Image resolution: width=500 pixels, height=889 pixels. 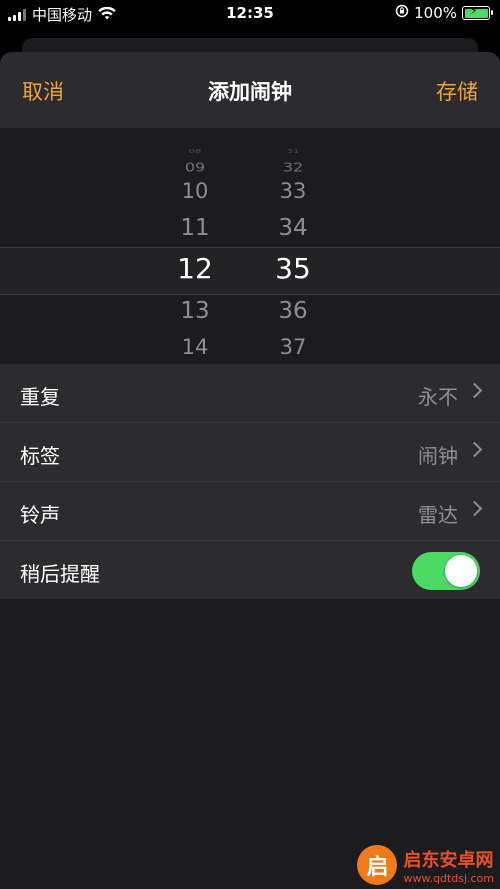 What do you see at coordinates (195, 167) in the screenshot?
I see `hour-value: 09` at bounding box center [195, 167].